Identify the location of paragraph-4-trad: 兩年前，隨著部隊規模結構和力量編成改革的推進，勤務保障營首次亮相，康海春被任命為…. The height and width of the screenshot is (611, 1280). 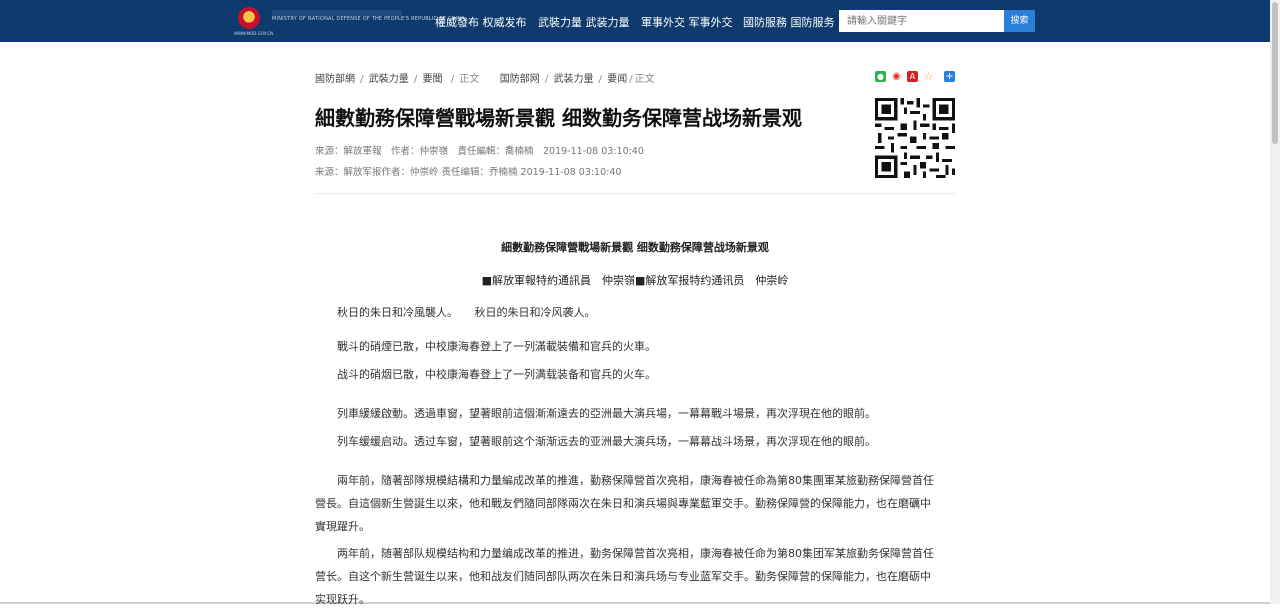
(624, 503).